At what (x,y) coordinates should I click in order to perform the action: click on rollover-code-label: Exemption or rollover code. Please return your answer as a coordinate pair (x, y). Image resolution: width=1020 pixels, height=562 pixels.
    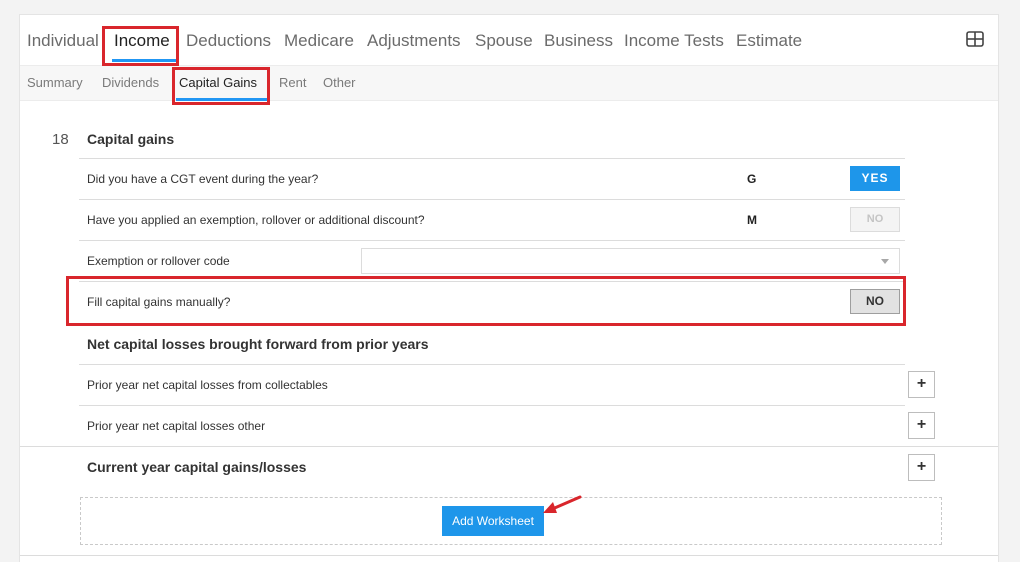
    Looking at the image, I should click on (158, 261).